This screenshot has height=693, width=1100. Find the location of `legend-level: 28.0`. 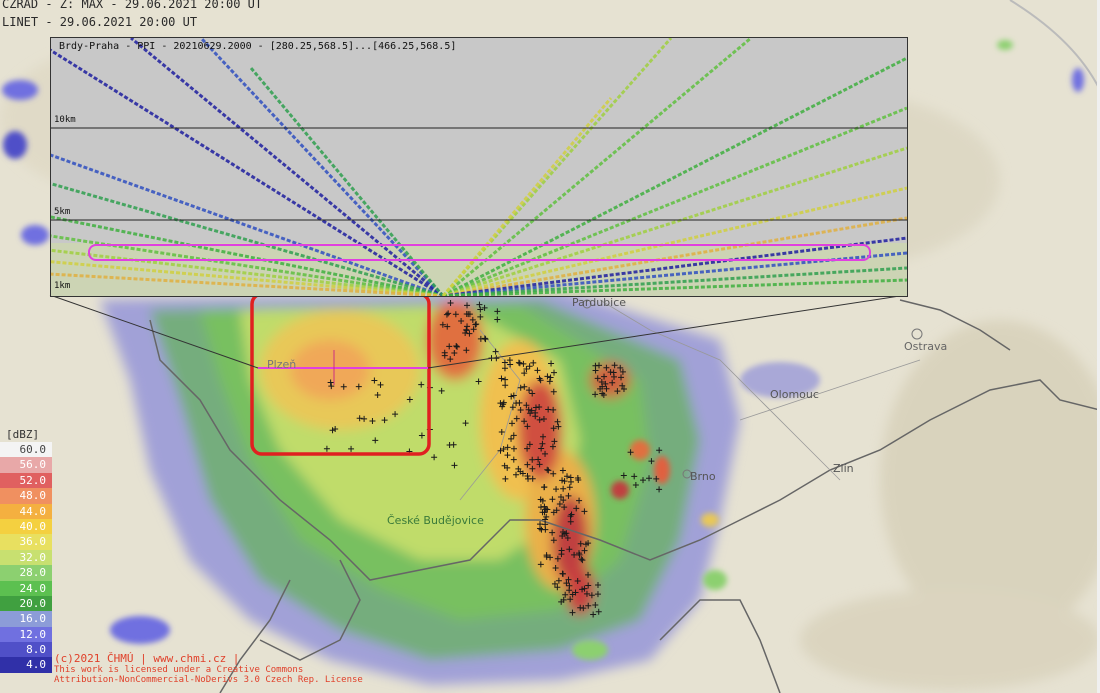

legend-level: 28.0 is located at coordinates (26, 573).